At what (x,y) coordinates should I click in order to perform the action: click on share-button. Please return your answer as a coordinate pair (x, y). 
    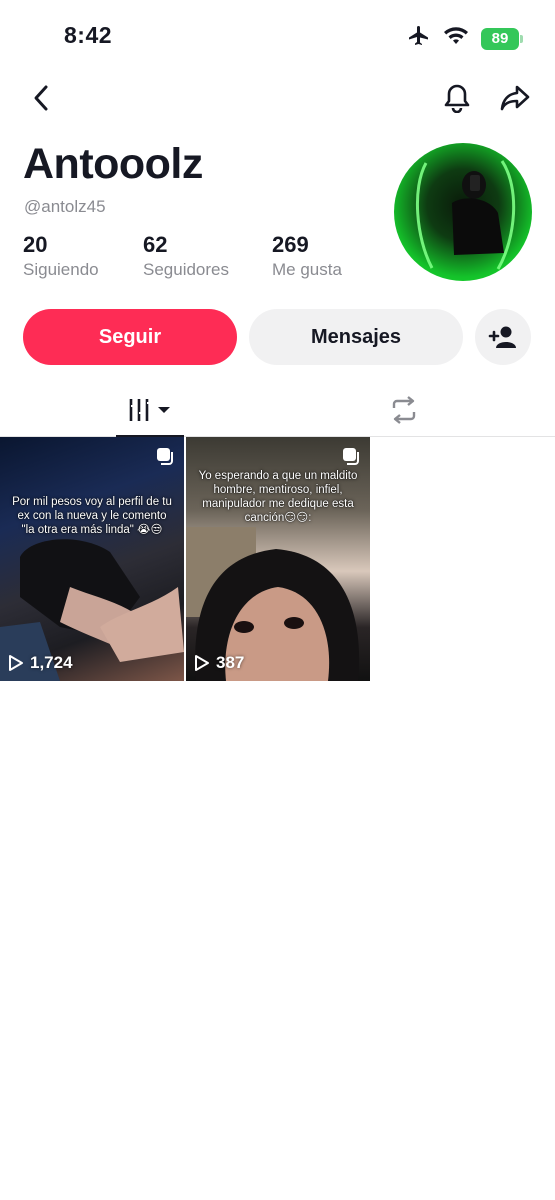
    Looking at the image, I should click on (515, 98).